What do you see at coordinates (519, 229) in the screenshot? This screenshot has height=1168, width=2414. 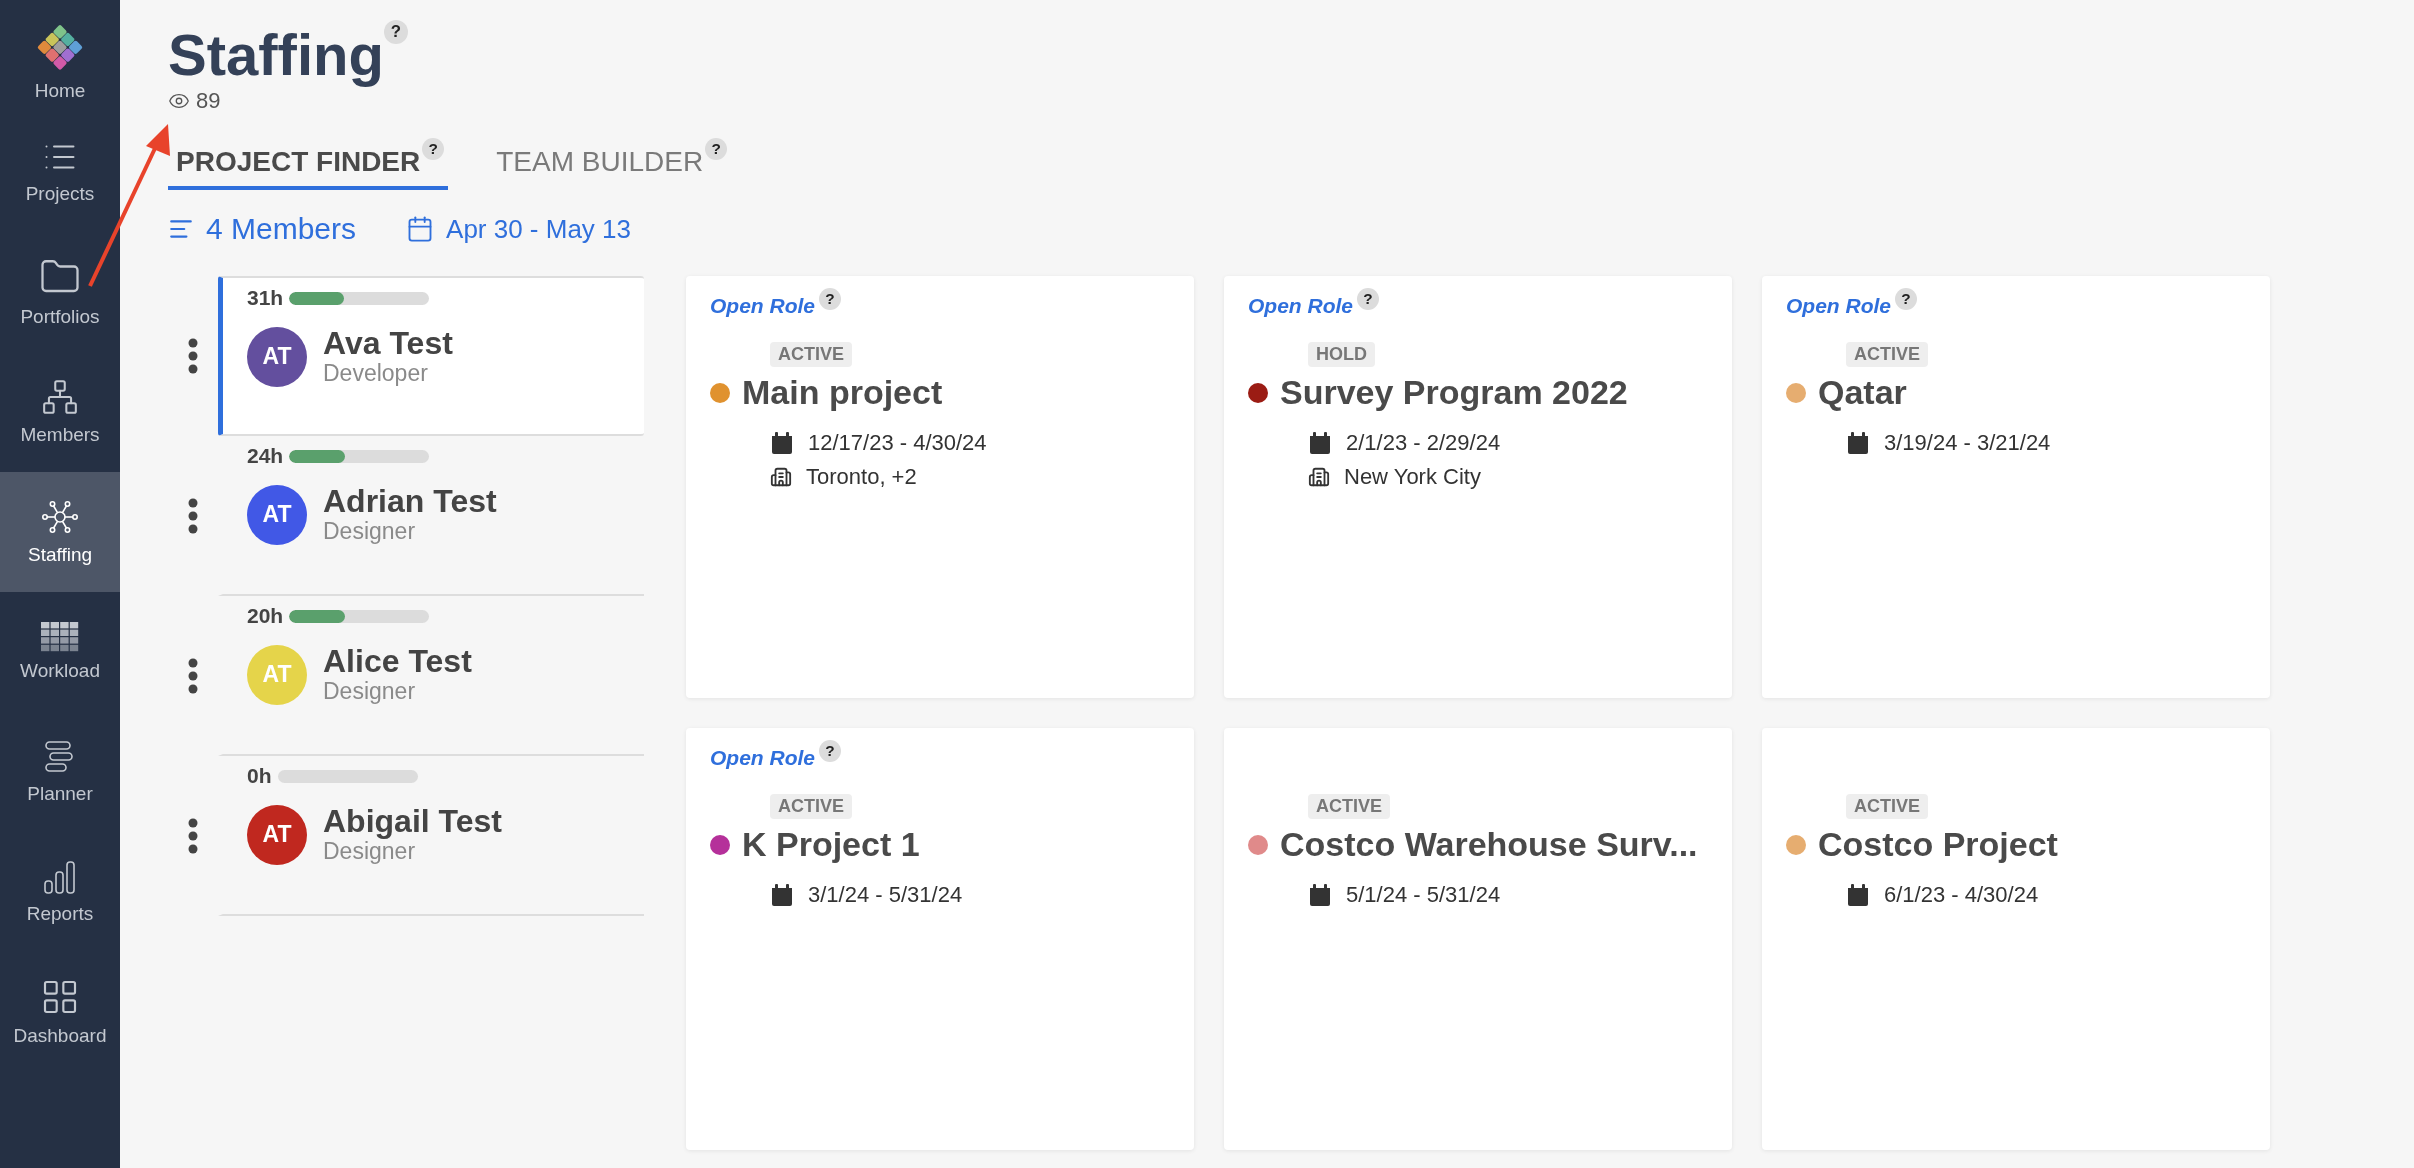 I see `date-range-button: Apr 30 - May 13` at bounding box center [519, 229].